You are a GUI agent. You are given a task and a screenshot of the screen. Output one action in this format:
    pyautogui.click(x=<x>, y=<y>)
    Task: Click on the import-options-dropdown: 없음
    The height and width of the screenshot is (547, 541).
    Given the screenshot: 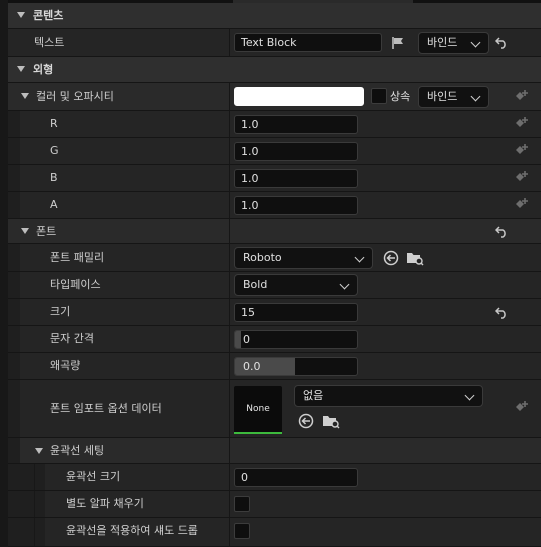 What is the action you would take?
    pyautogui.click(x=388, y=396)
    